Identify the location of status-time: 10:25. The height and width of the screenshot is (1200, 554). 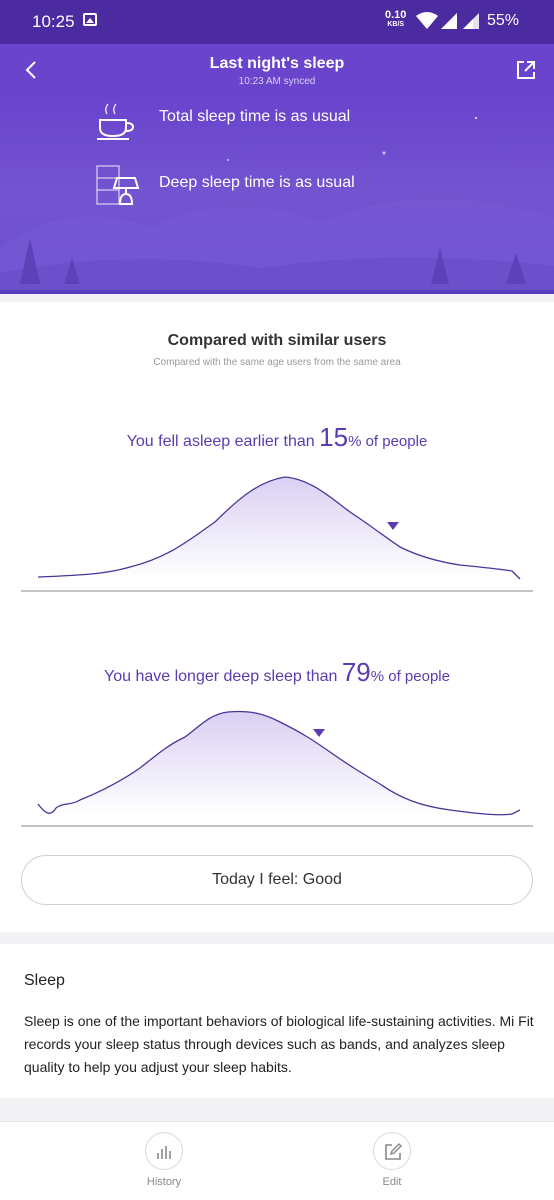
(53, 21).